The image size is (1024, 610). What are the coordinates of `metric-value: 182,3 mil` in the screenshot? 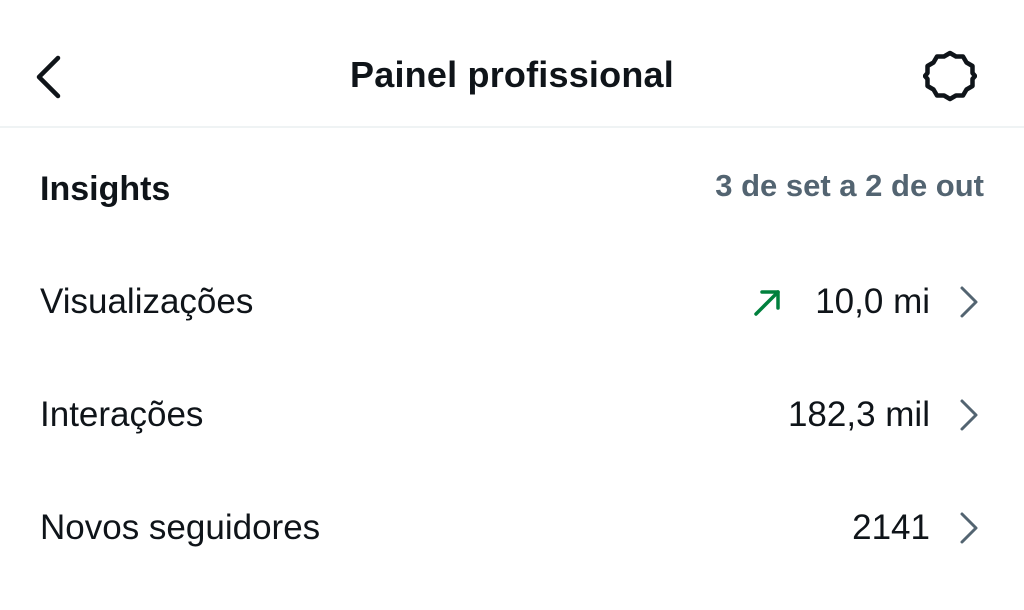 It's located at (858, 414).